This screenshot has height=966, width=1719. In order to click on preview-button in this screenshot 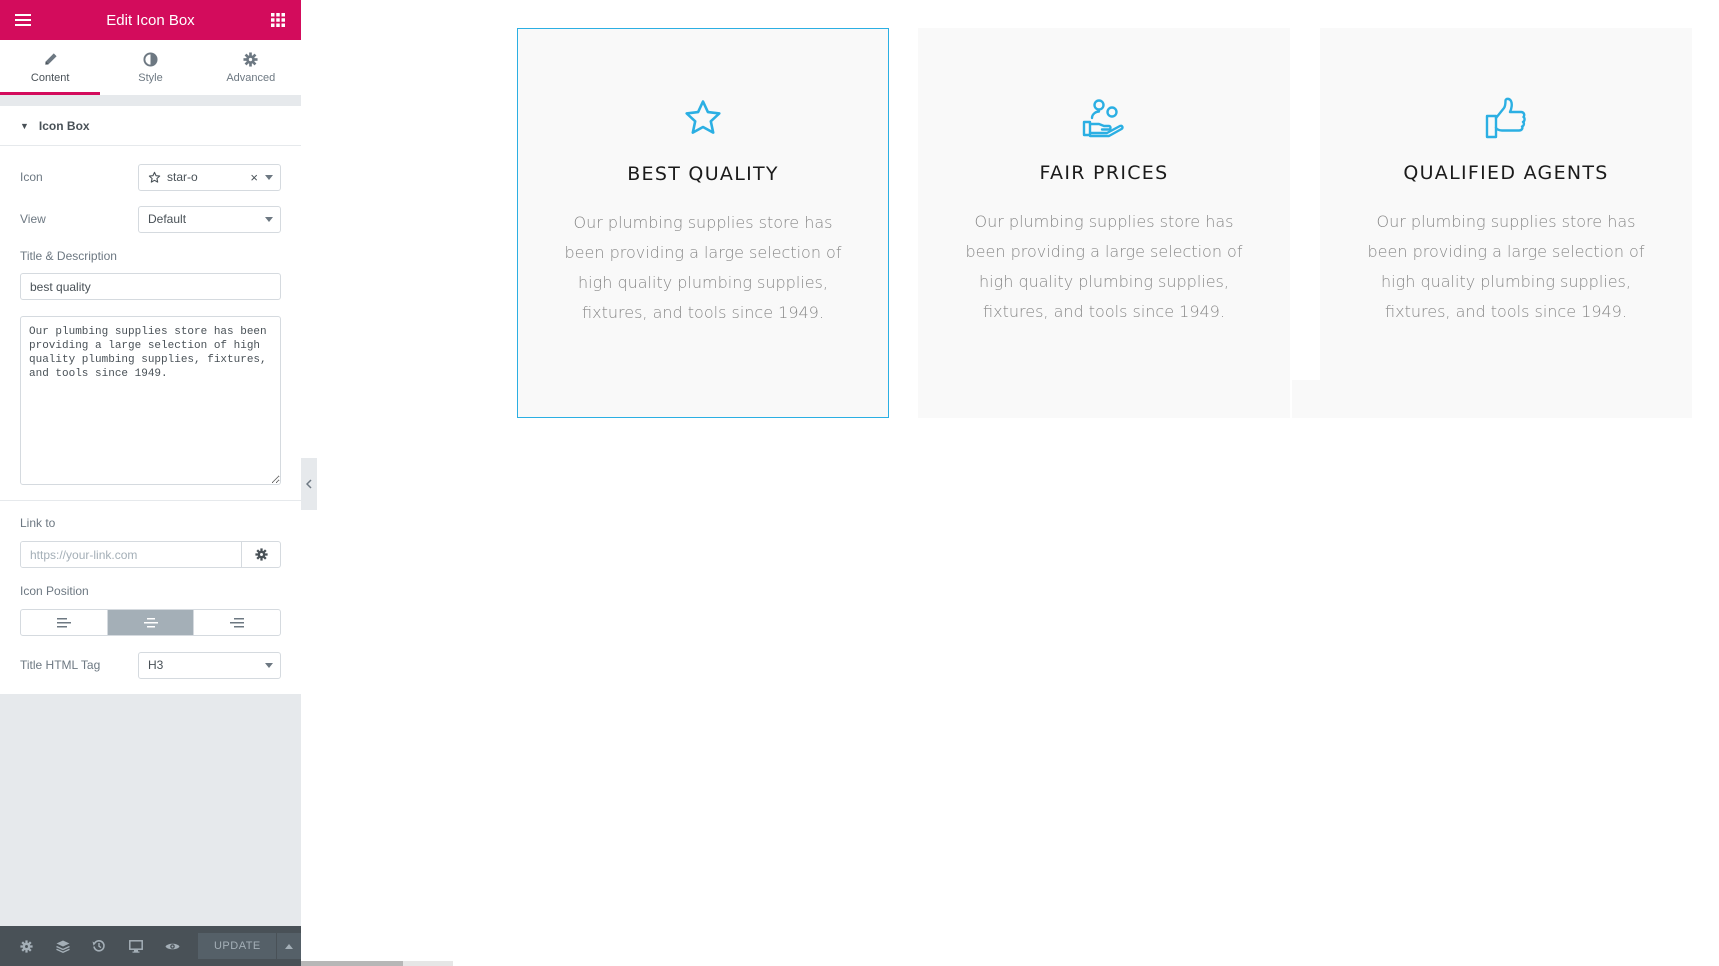, I will do `click(172, 946)`.